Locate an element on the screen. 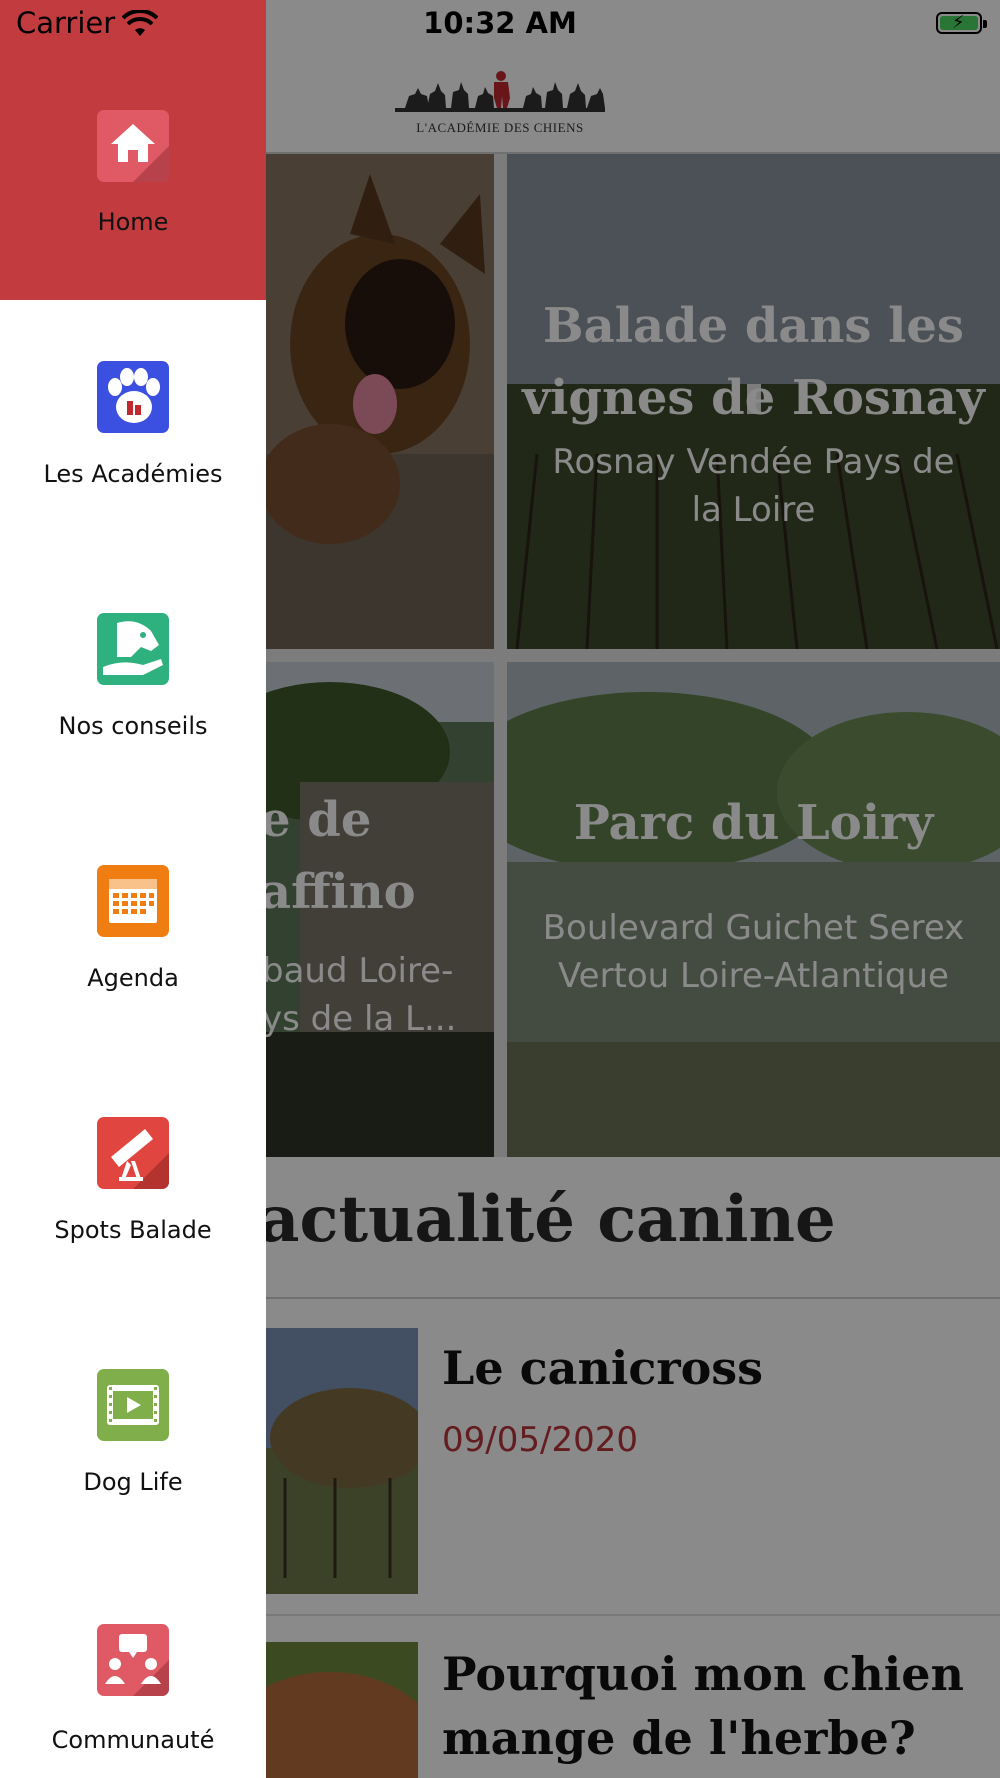 The width and height of the screenshot is (1000, 1778). telescope-icon is located at coordinates (133, 1153).